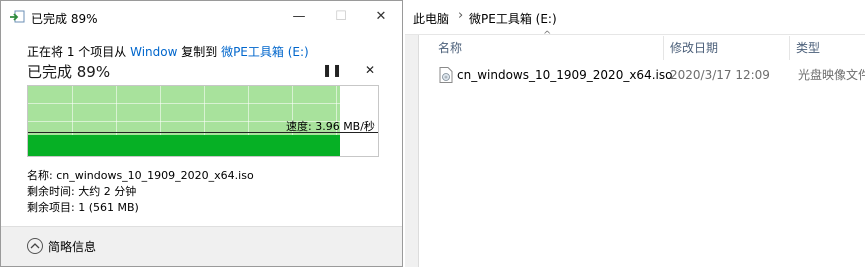  Describe the element at coordinates (412, 151) in the screenshot. I see `navigation-pane-scrollbar` at that location.